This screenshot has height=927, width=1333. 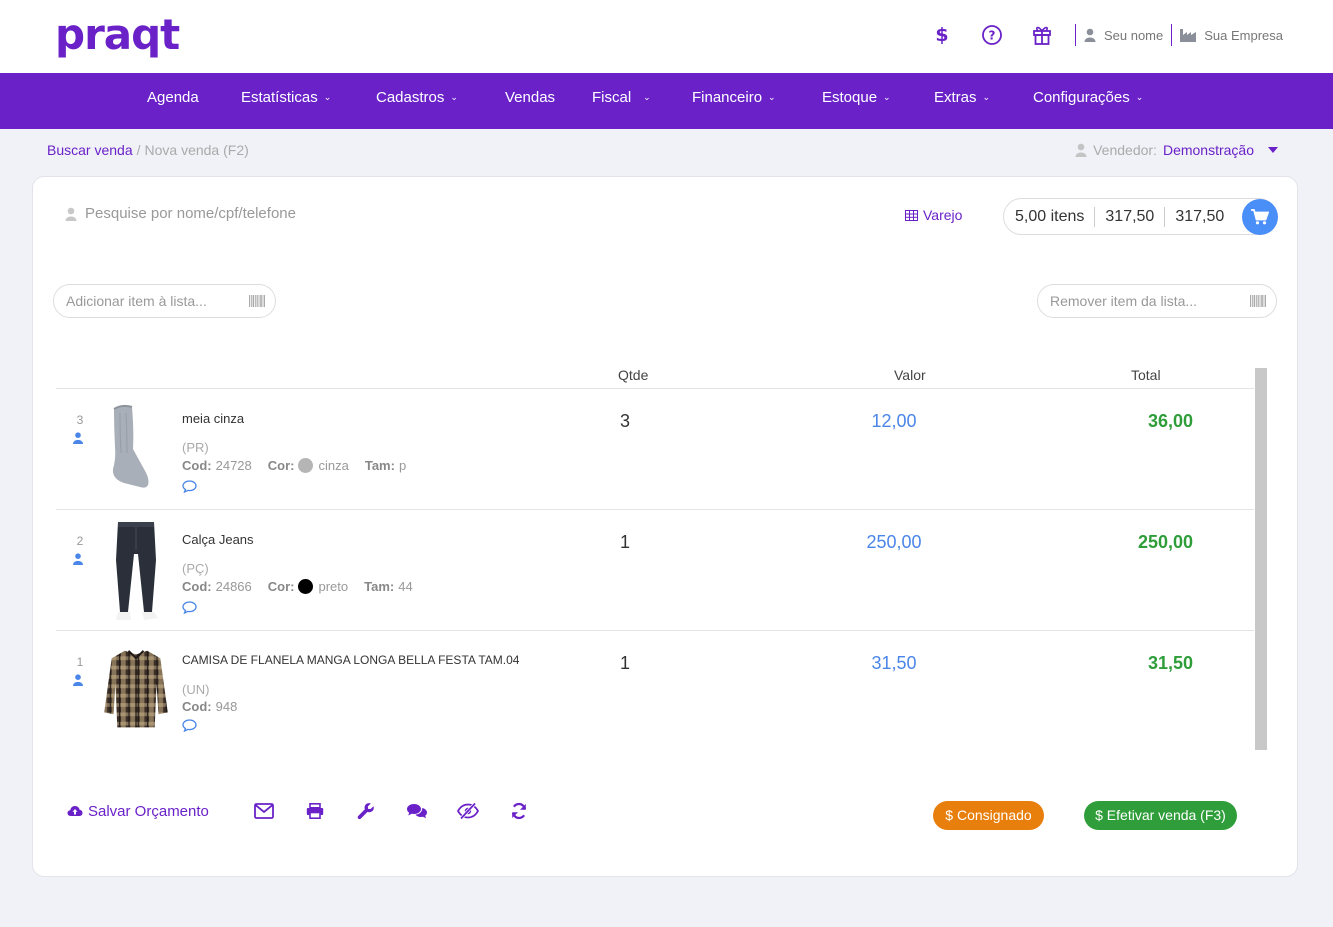 What do you see at coordinates (1170, 421) in the screenshot?
I see `item-total: 36,00` at bounding box center [1170, 421].